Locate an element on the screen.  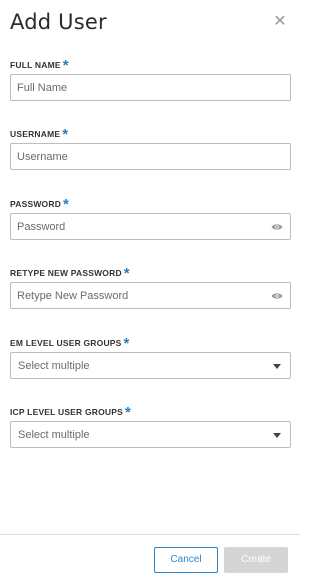
em-groups-select: Select multiple is located at coordinates (150, 365).